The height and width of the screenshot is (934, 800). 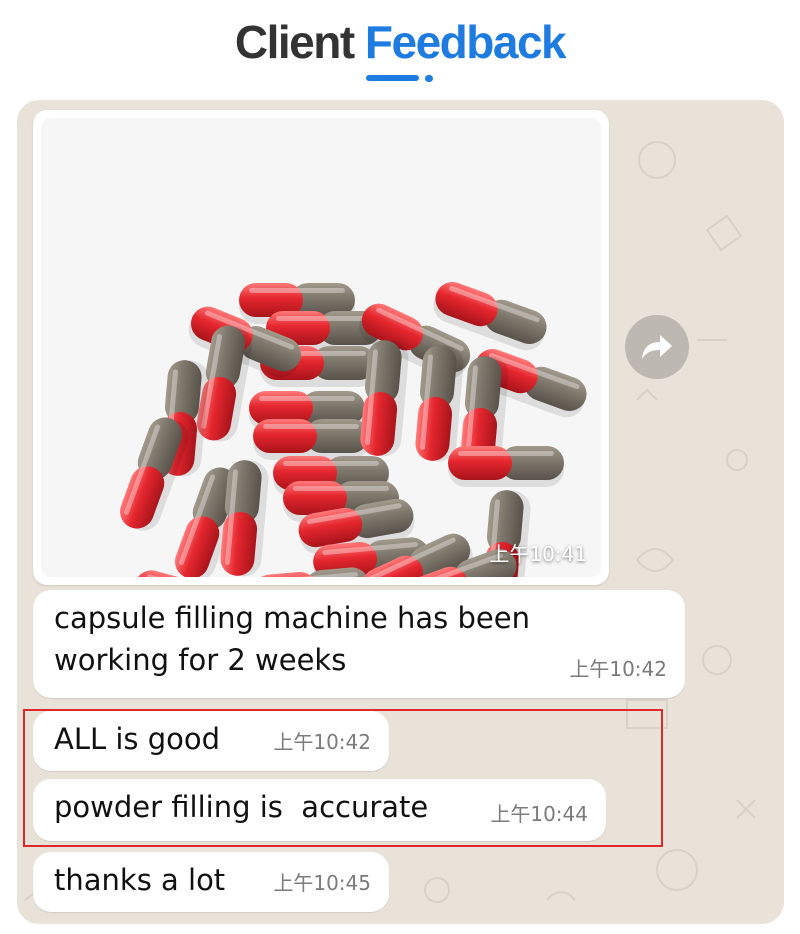 What do you see at coordinates (429, 78) in the screenshot?
I see `title-dot` at bounding box center [429, 78].